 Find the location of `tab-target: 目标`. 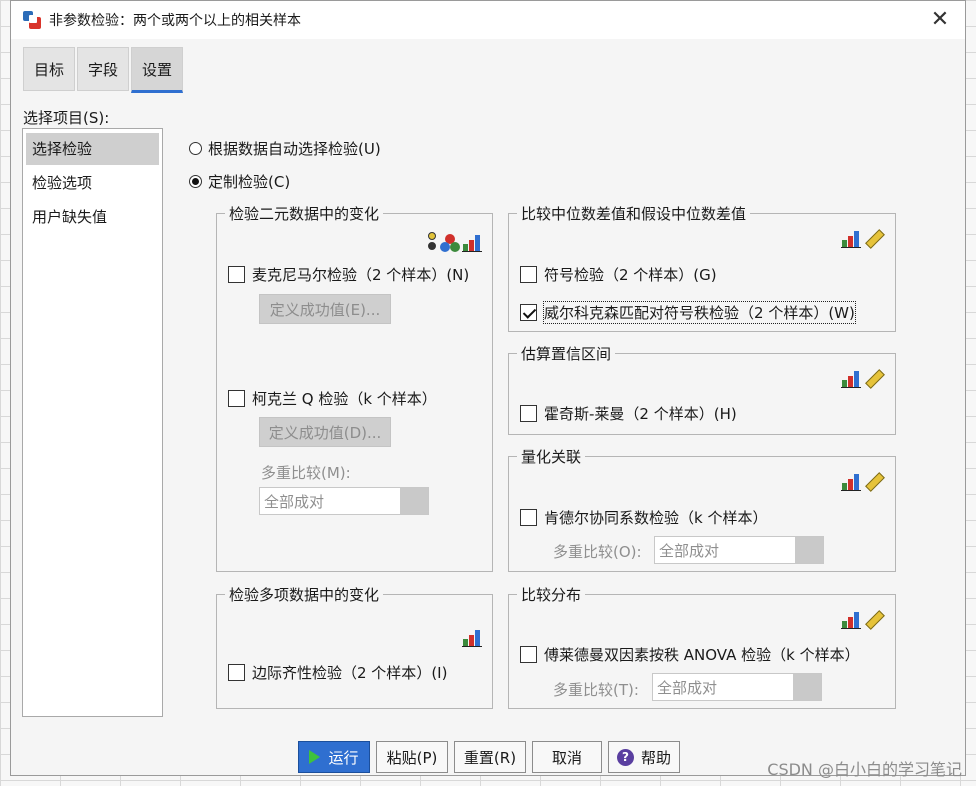

tab-target: 目标 is located at coordinates (49, 69).